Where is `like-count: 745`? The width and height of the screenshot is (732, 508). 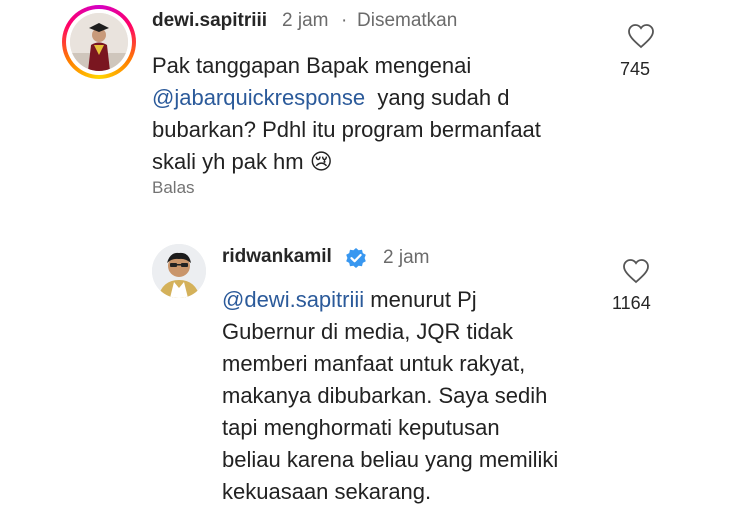
like-count: 745 is located at coordinates (635, 69).